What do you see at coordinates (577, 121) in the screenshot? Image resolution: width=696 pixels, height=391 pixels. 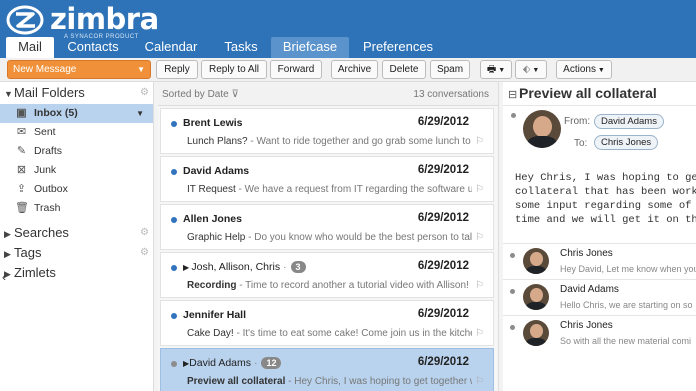 I see `from-label: From:` at bounding box center [577, 121].